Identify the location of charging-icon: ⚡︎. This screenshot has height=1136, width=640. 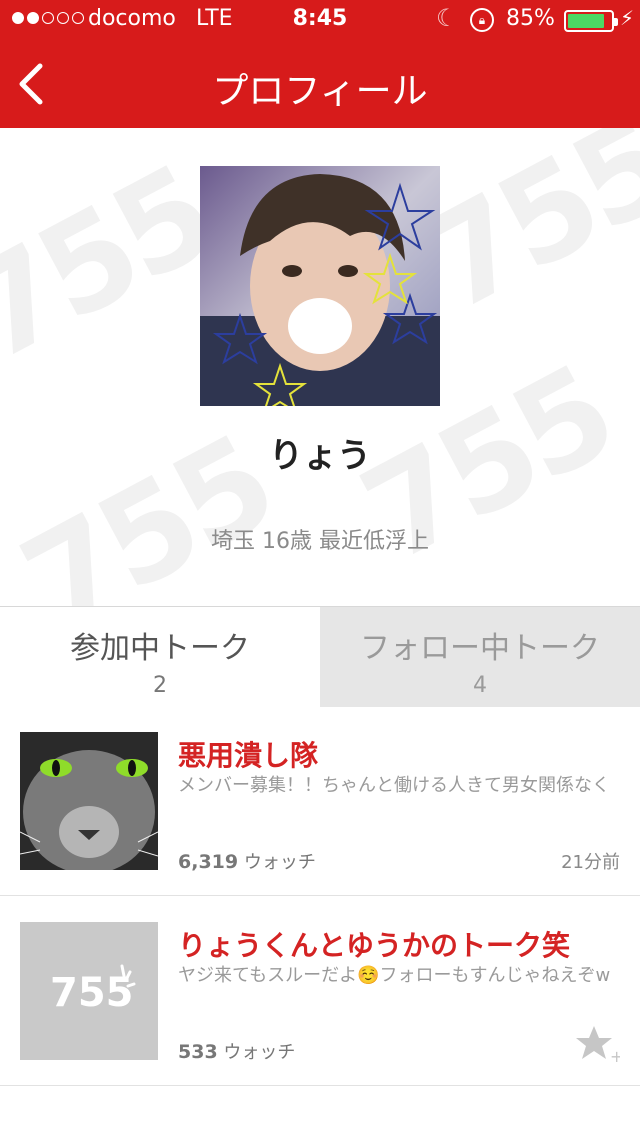
(627, 18).